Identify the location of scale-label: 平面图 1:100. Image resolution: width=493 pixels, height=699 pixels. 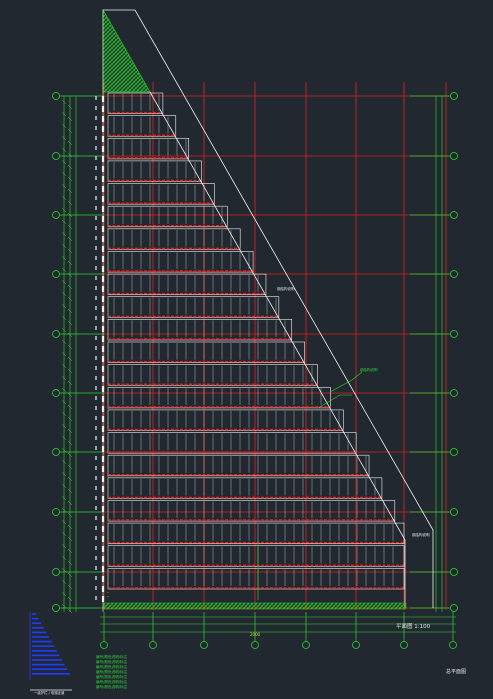
(413, 626).